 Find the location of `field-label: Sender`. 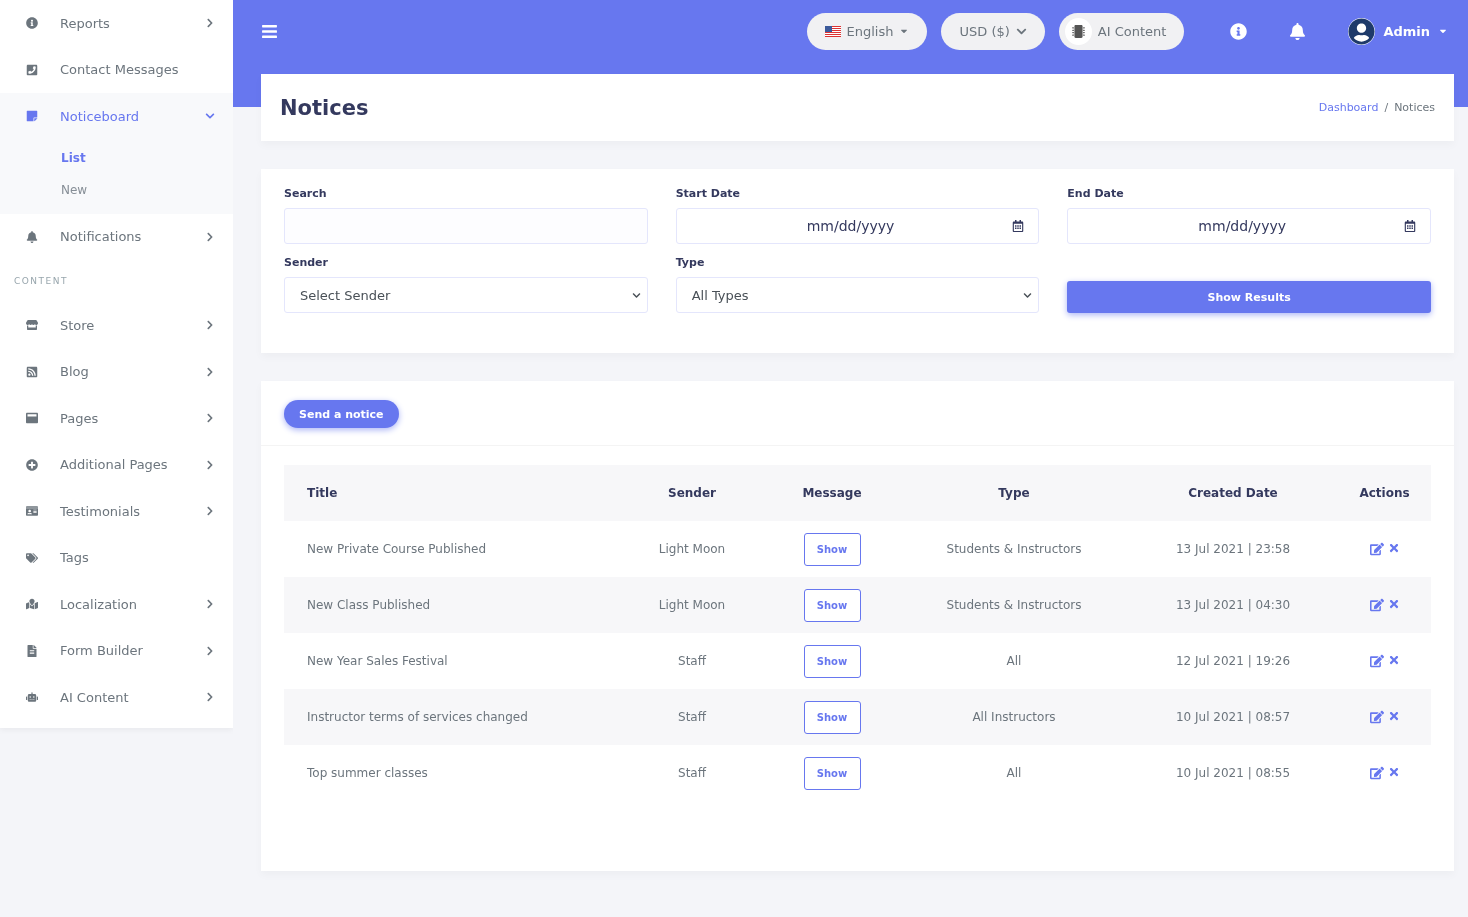

field-label: Sender is located at coordinates (306, 262).